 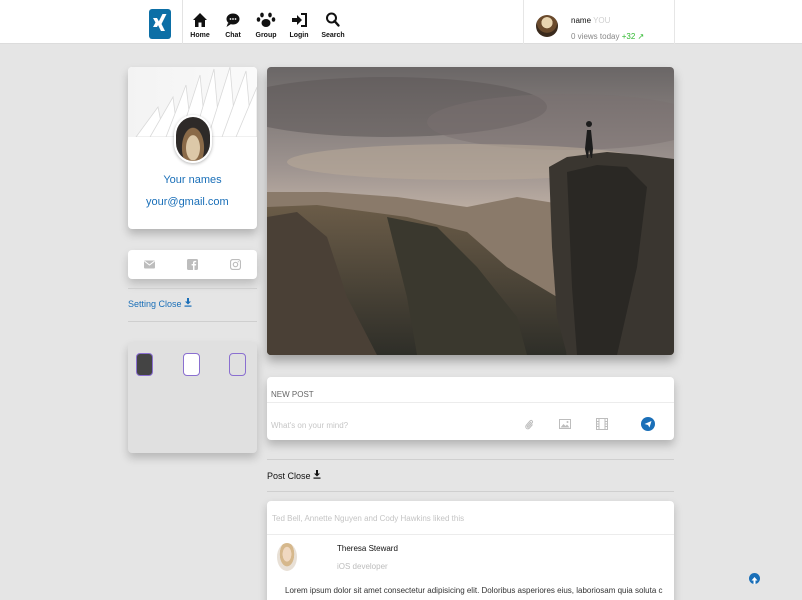 I want to click on user-summary: name YOU 0 views today +32 ↗, so click(x=599, y=22).